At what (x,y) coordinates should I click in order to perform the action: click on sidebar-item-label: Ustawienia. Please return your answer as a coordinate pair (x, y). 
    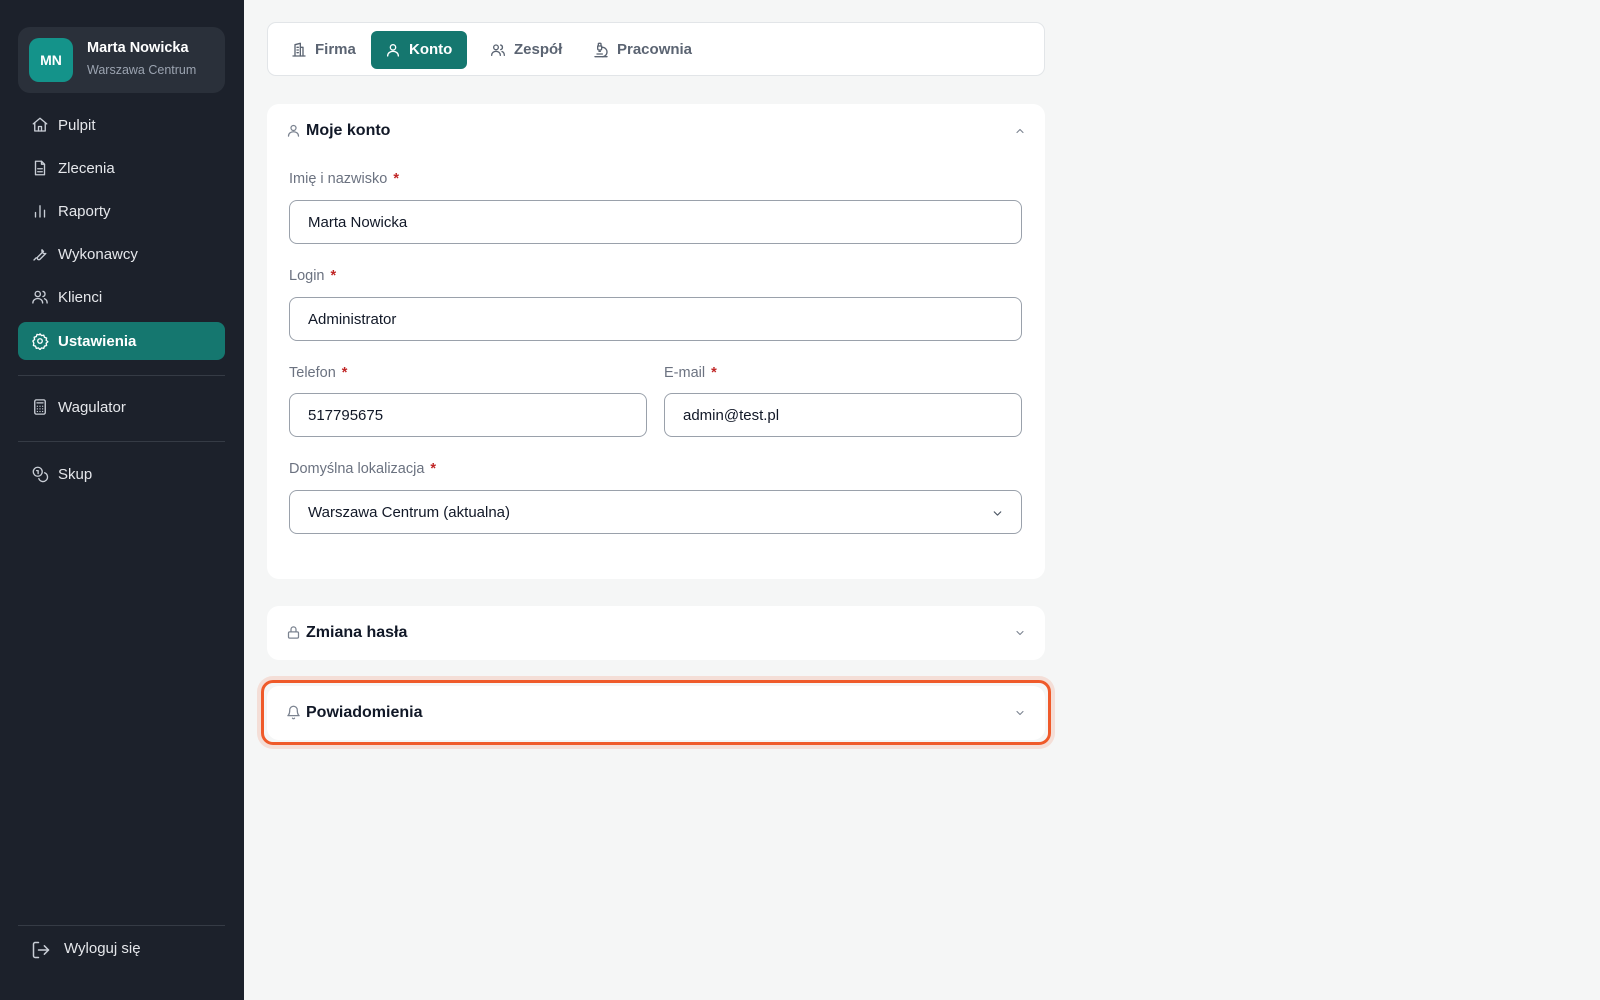
    Looking at the image, I should click on (97, 341).